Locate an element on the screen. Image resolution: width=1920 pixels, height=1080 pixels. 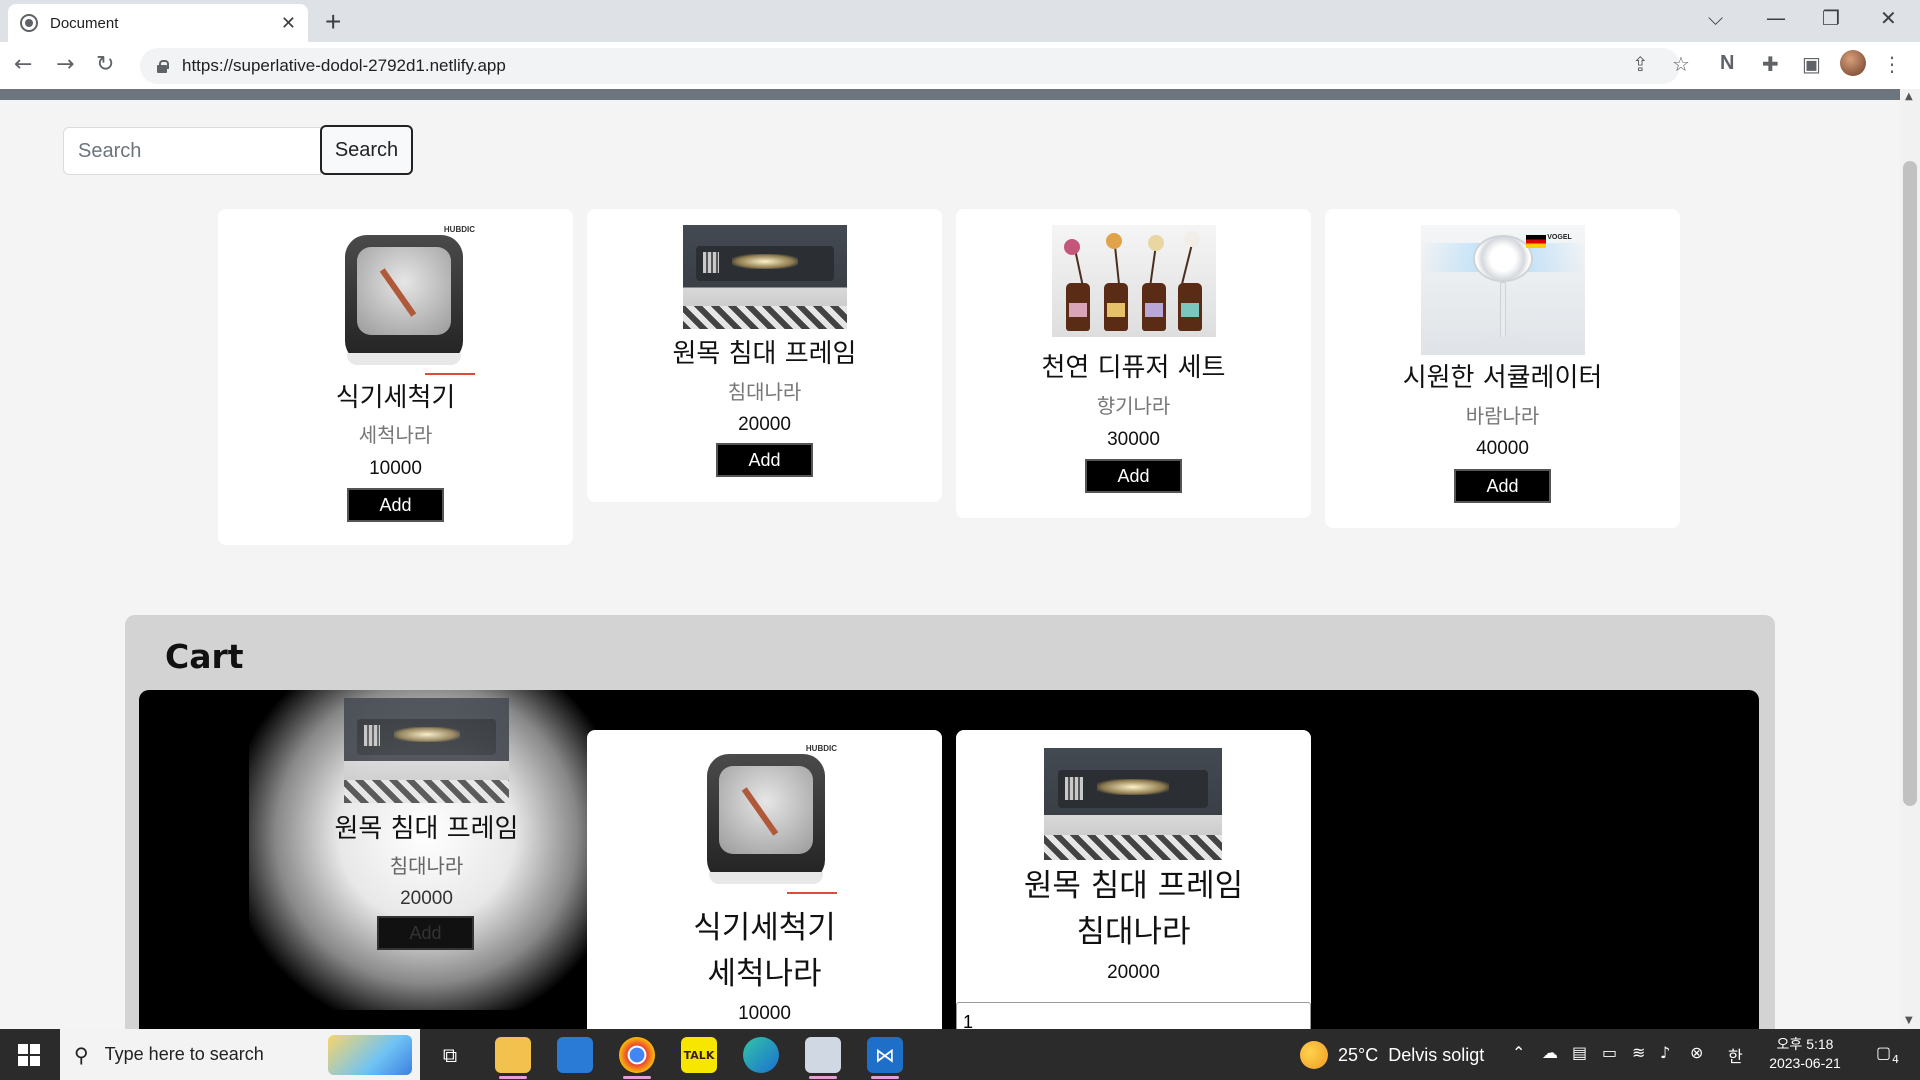
product-card: VOGEL 시원한 서큘레이터 바람나라 40000 Add is located at coordinates (1502, 368).